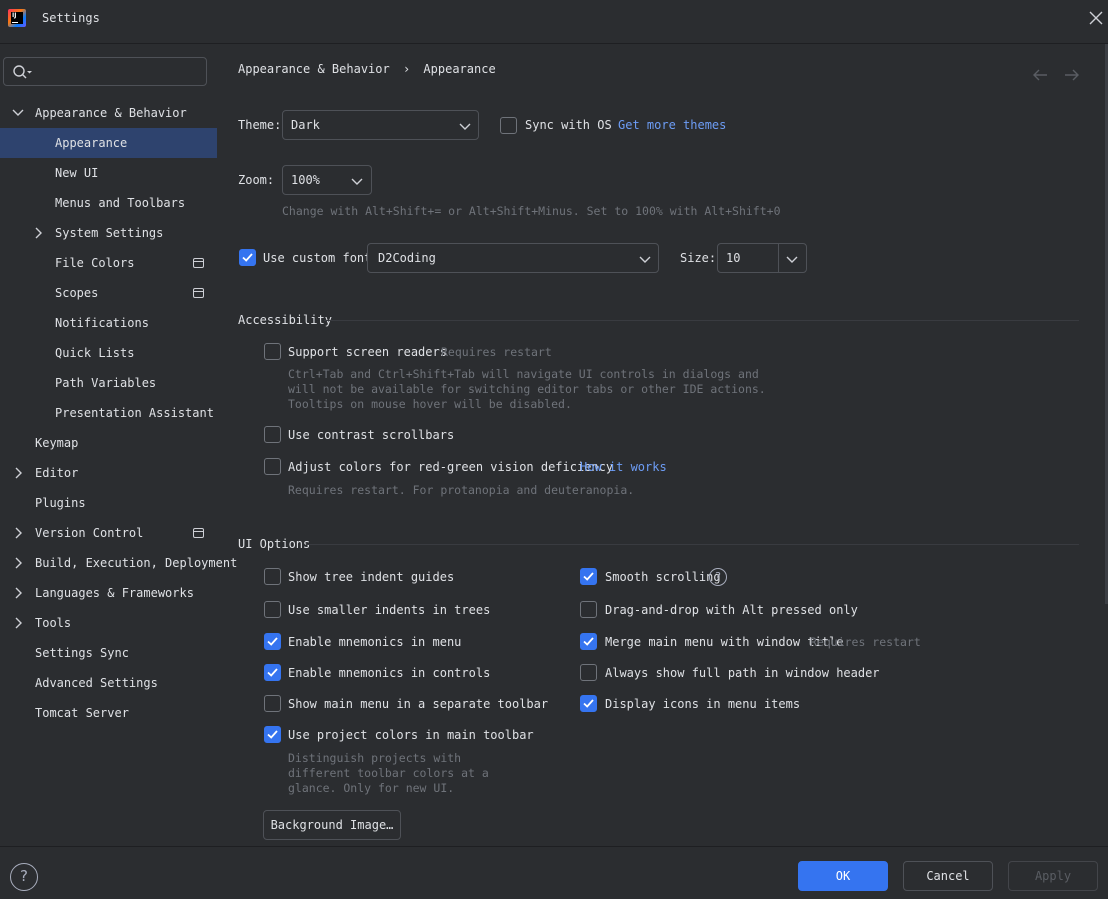  What do you see at coordinates (57, 473) in the screenshot?
I see `sidebar-item-label: Editor` at bounding box center [57, 473].